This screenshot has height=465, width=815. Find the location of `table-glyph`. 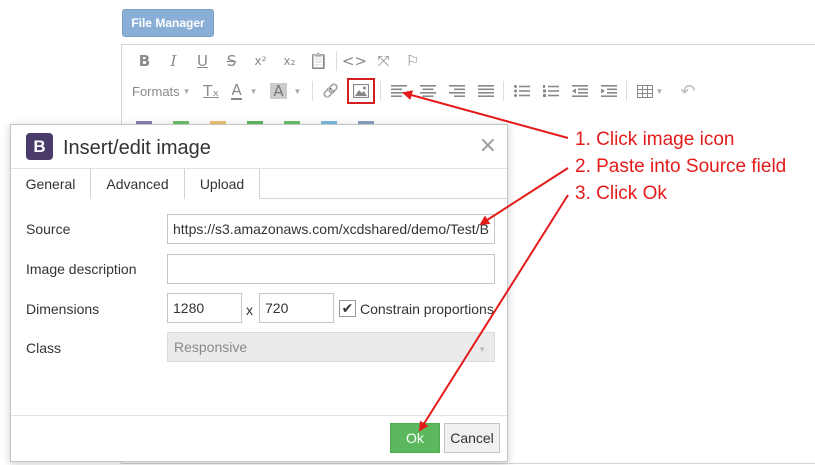

table-glyph is located at coordinates (644, 91).